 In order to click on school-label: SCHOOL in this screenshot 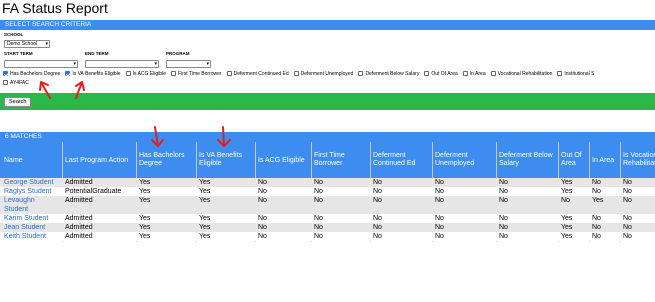, I will do `click(14, 34)`.